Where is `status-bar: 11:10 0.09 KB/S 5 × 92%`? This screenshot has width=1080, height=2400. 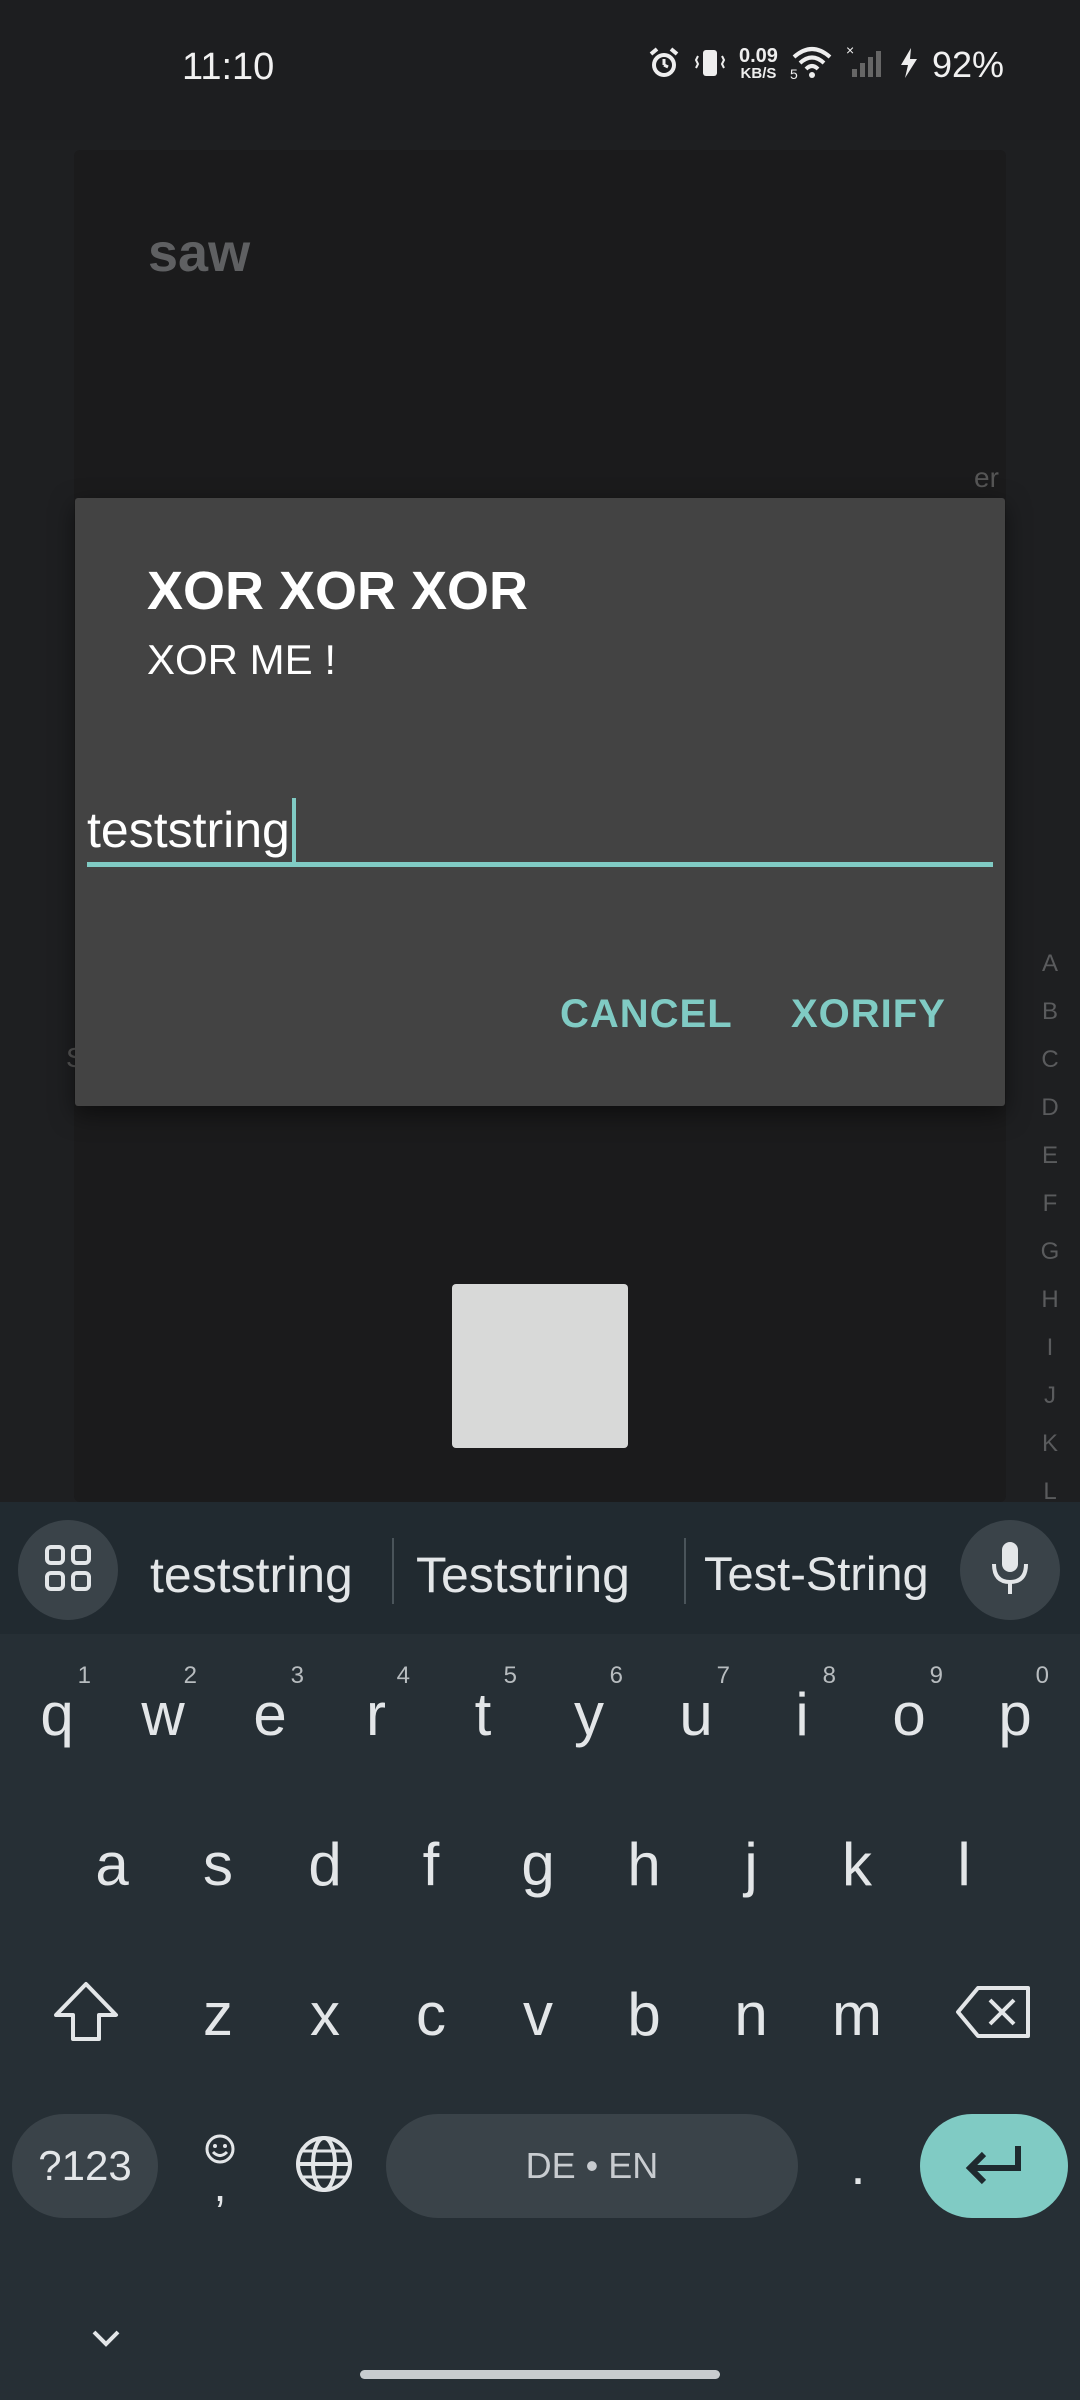 status-bar: 11:10 0.09 KB/S 5 × 92% is located at coordinates (540, 70).